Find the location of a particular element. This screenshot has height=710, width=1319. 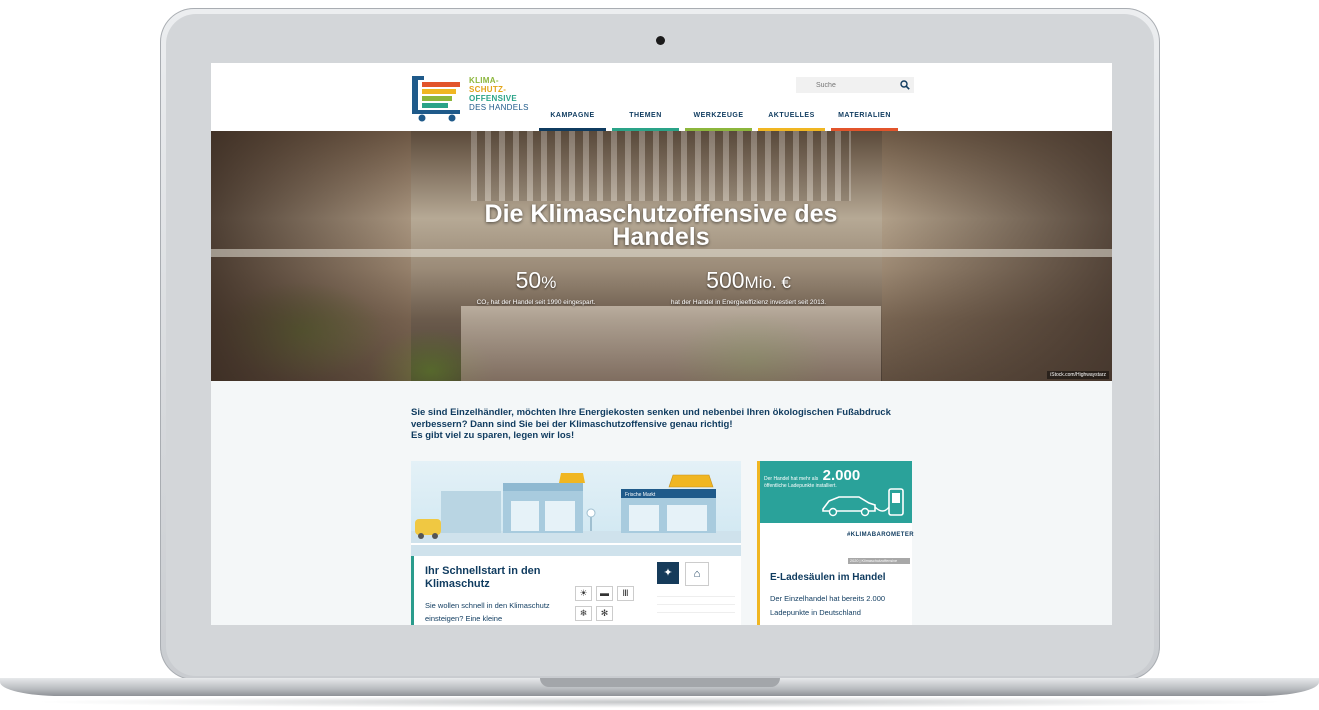

snowflake-icon: ❄ is located at coordinates (583, 613).